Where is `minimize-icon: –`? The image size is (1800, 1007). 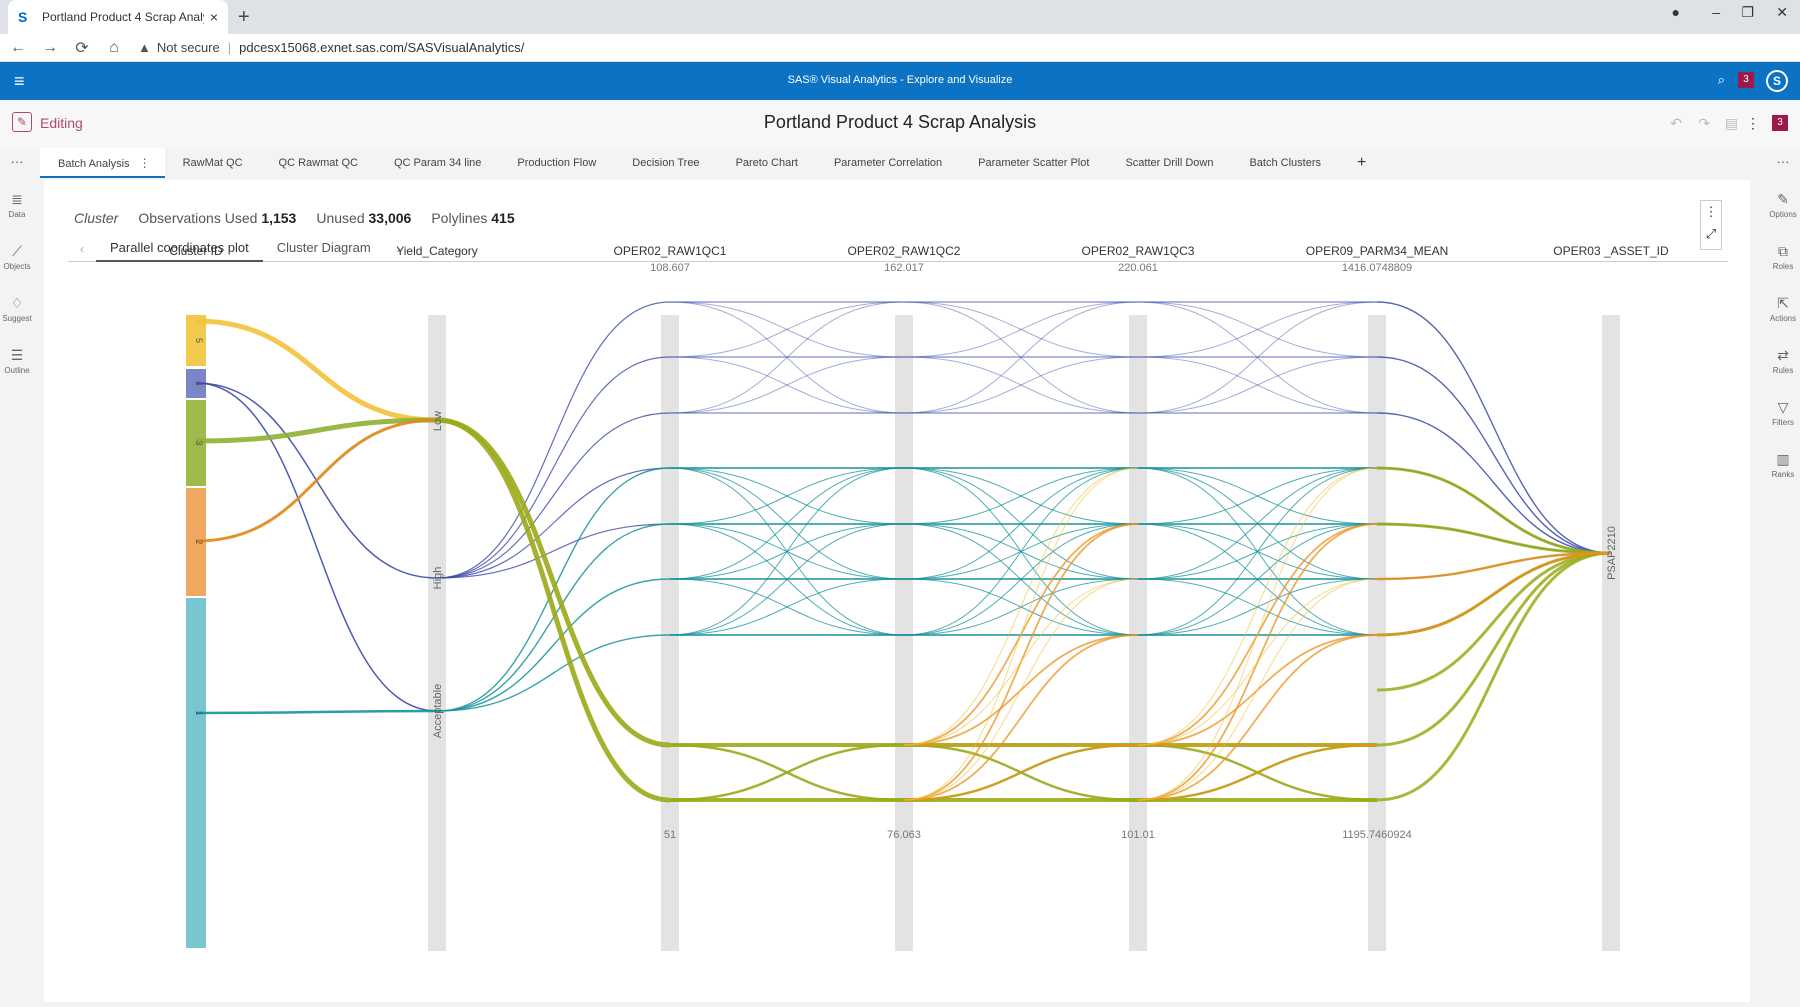 minimize-icon: – is located at coordinates (1716, 12).